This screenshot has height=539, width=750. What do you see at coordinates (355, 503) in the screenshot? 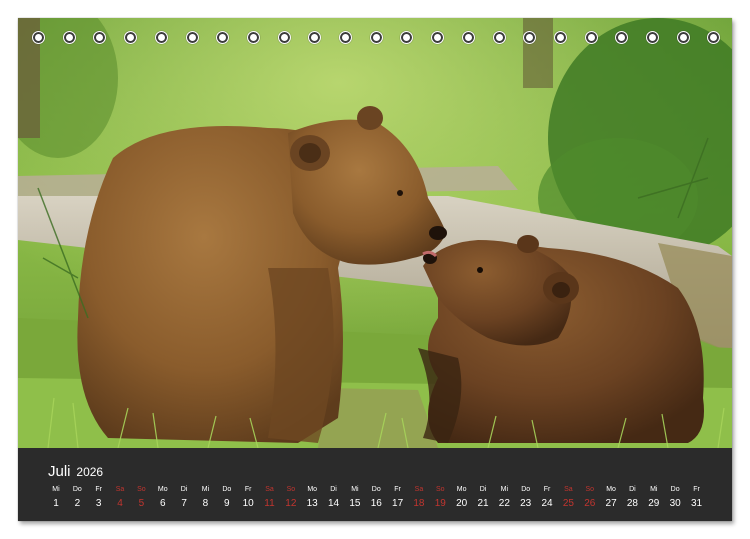
I see `day-number: 15` at bounding box center [355, 503].